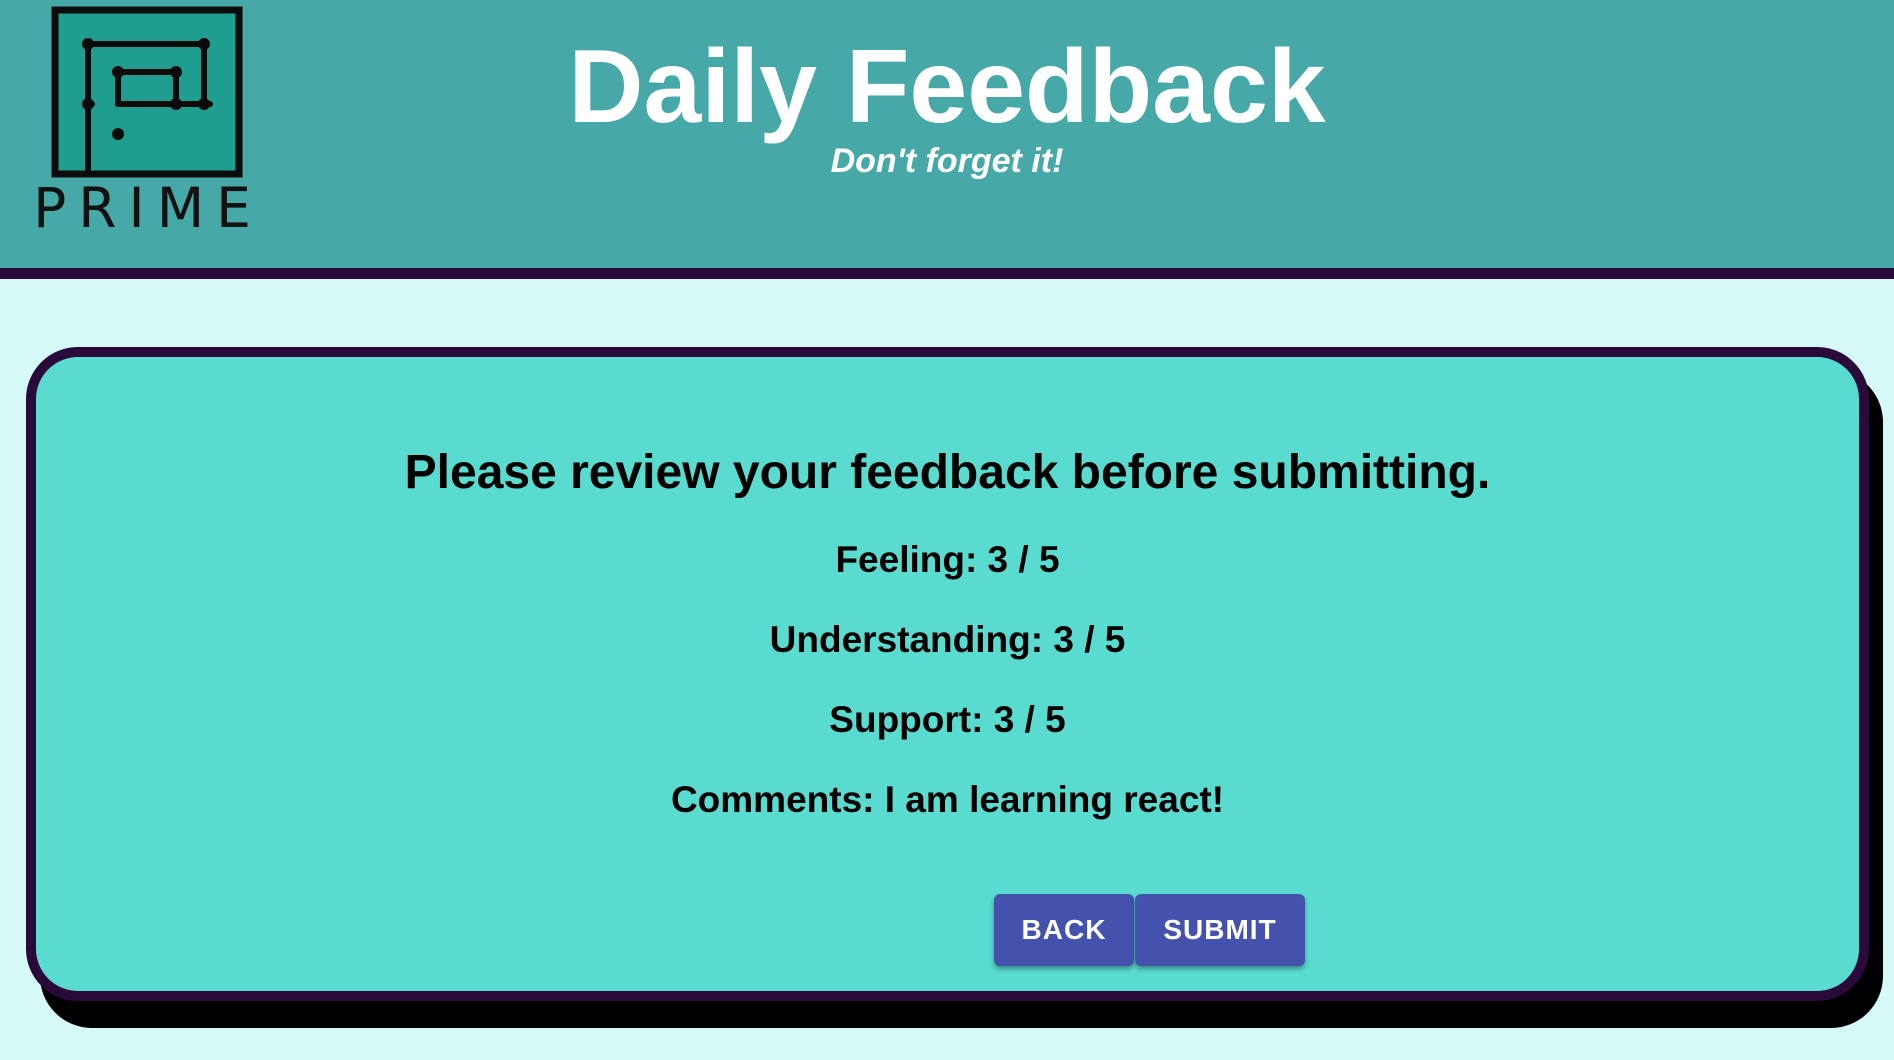 Image resolution: width=1894 pixels, height=1060 pixels. Describe the element at coordinates (947, 161) in the screenshot. I see `page-subtitle: Don't forget it!` at that location.